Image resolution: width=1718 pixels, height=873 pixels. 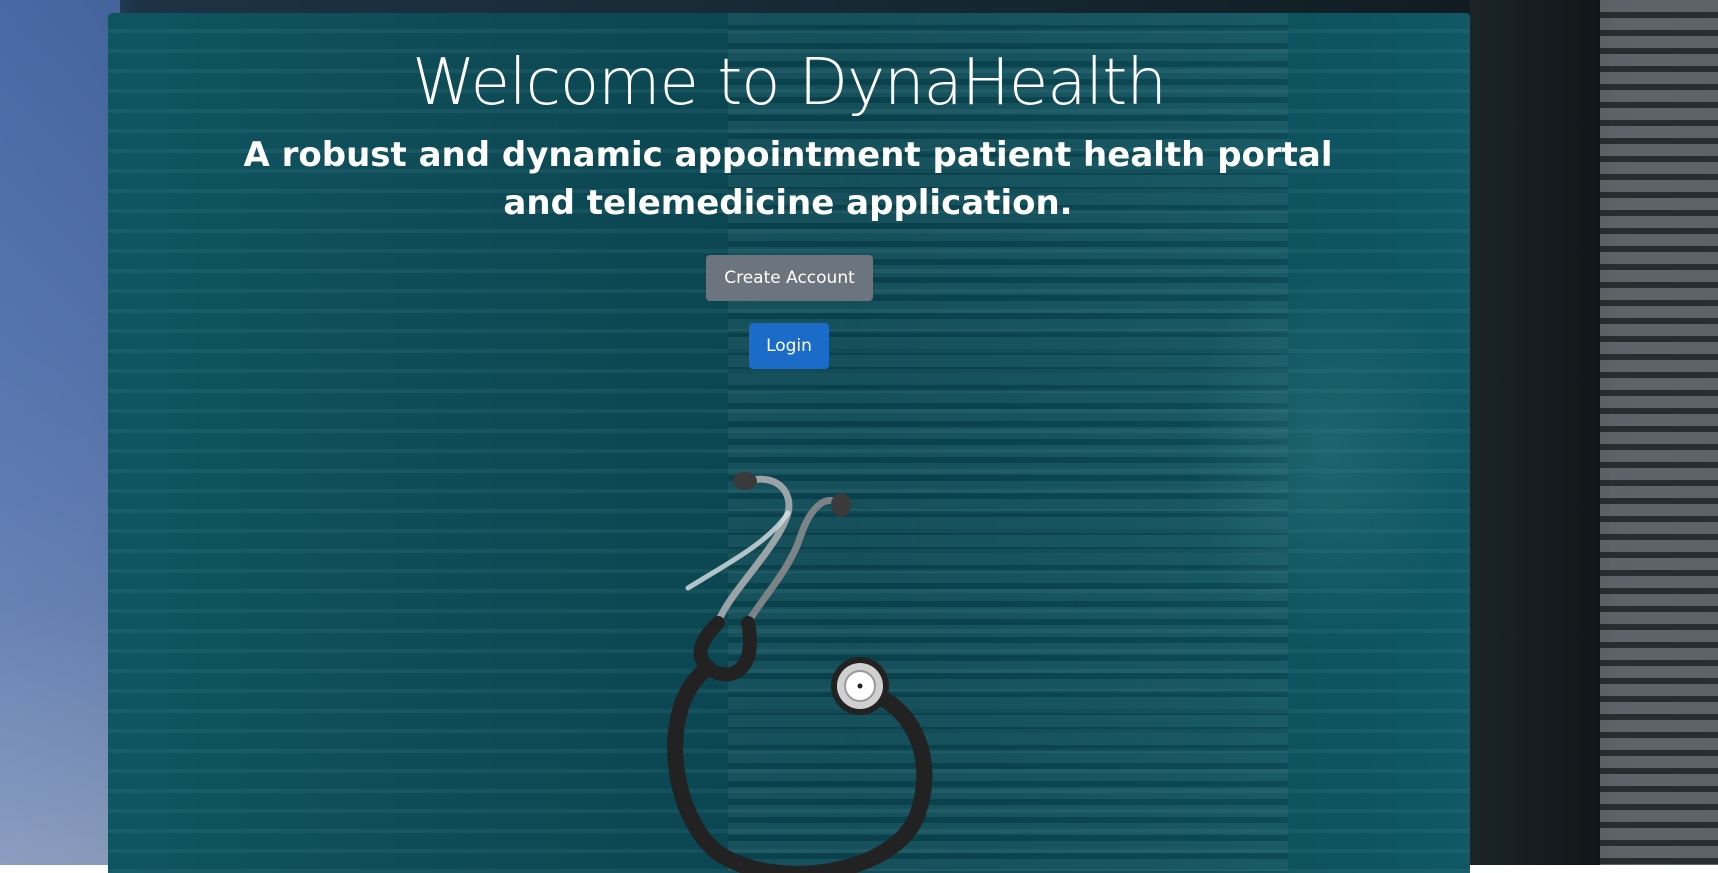 I want to click on stethoscope-earpiece-left, so click(x=745, y=481).